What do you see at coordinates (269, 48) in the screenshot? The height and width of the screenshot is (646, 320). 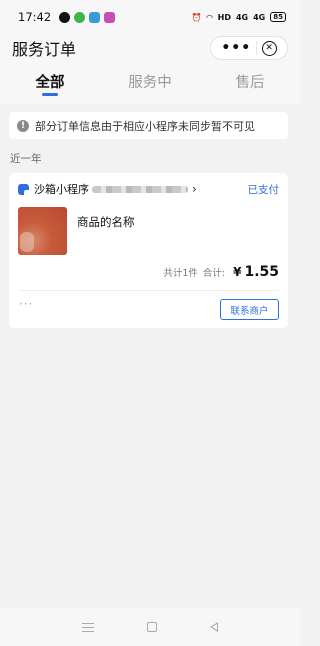 I see `close-icon: ✕` at bounding box center [269, 48].